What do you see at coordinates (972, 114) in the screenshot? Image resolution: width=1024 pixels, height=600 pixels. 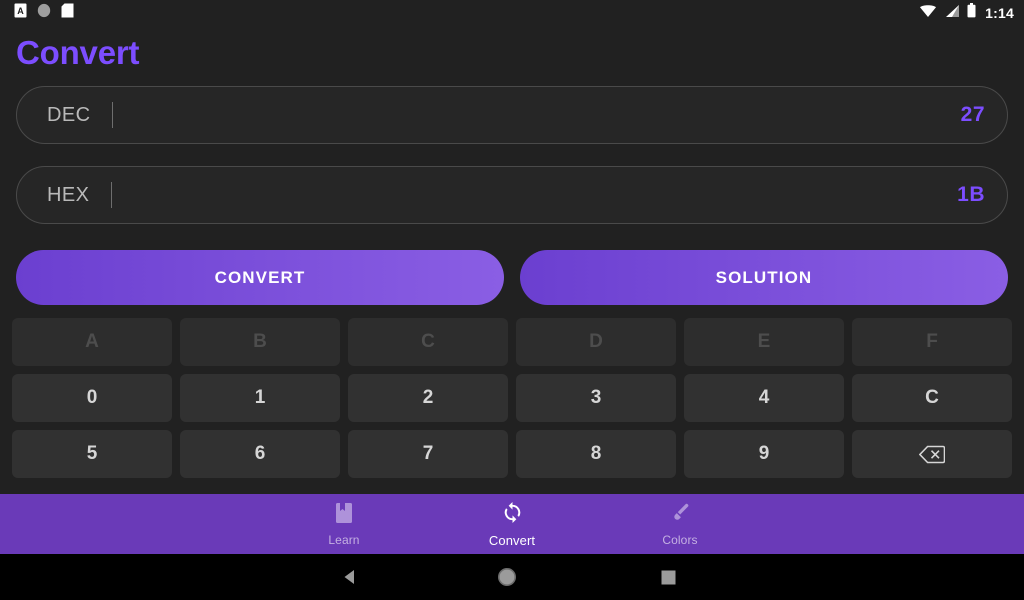 I see `dec-field-value: 27` at bounding box center [972, 114].